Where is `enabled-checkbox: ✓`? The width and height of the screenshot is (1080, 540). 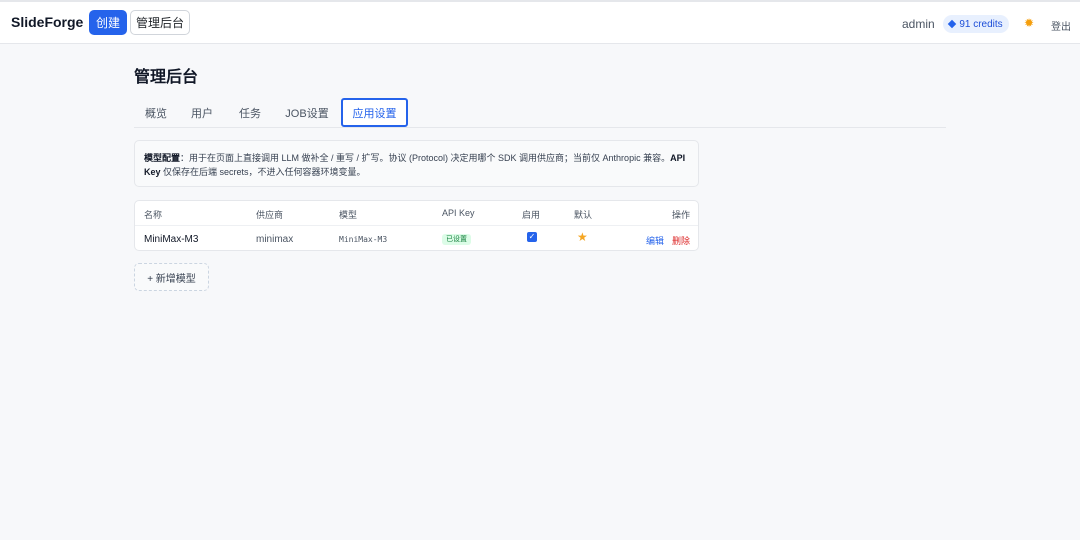
enabled-checkbox: ✓ is located at coordinates (532, 237).